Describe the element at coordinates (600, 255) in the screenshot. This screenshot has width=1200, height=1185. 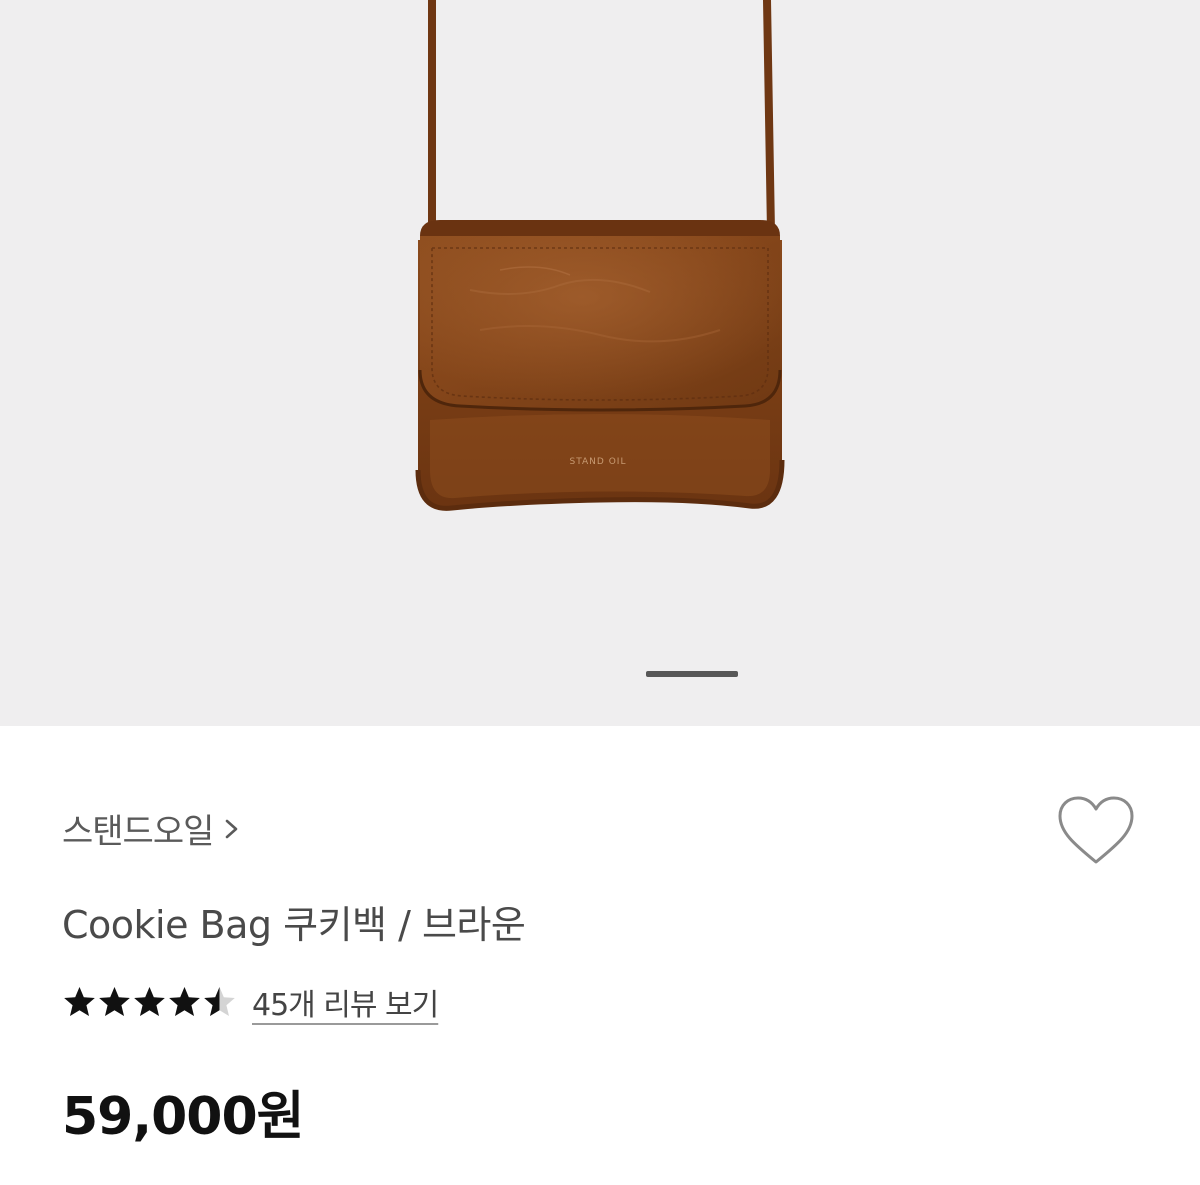
I see `product-photo: STAND OIL` at that location.